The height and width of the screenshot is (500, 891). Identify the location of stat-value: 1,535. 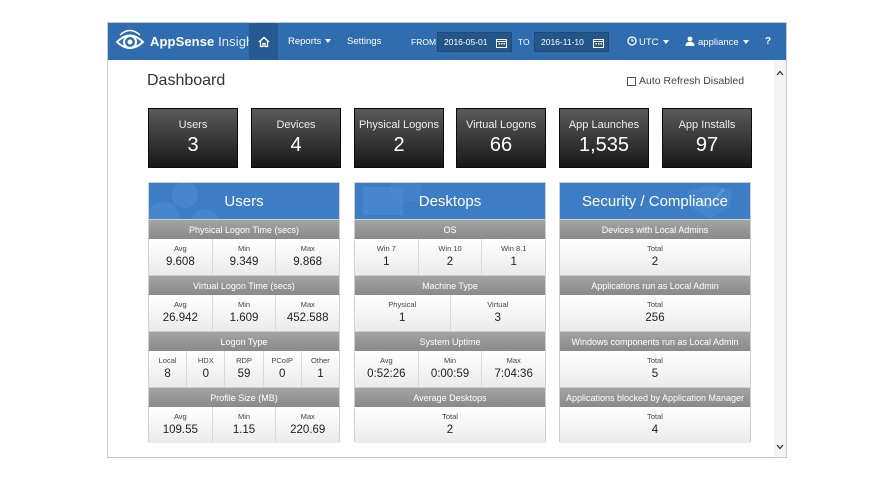
(604, 145).